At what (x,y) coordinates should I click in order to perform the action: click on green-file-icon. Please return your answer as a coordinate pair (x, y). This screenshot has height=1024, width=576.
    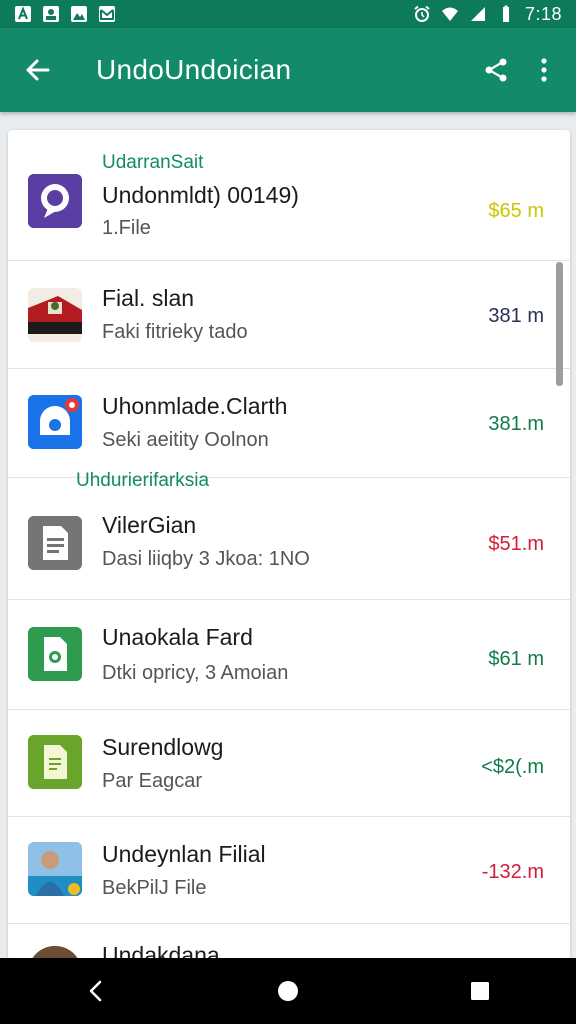
    Looking at the image, I should click on (55, 654).